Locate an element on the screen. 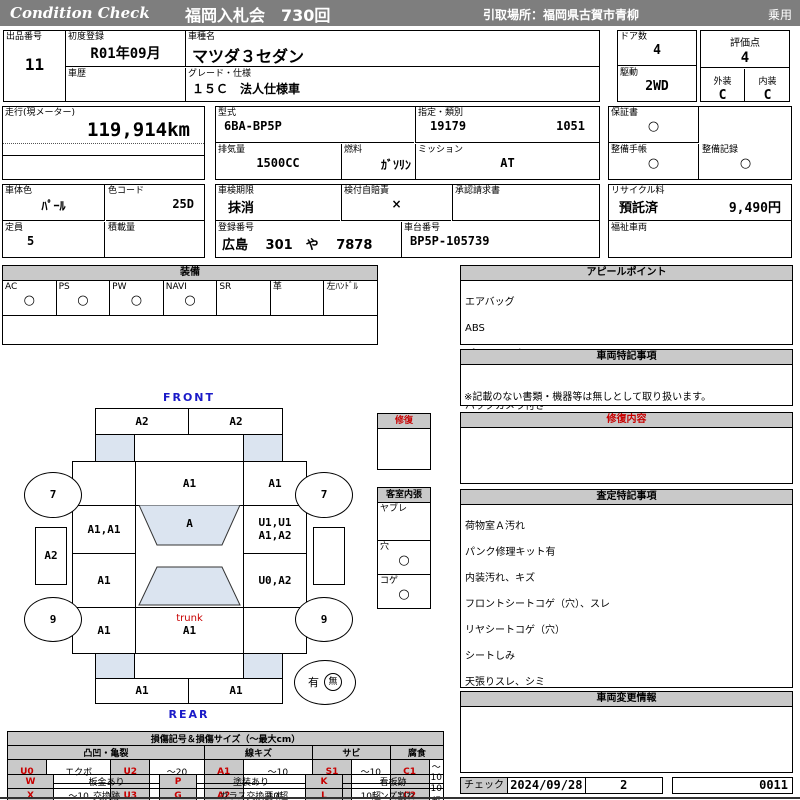 The width and height of the screenshot is (800, 800). warranty-mark: ○ is located at coordinates (653, 126).